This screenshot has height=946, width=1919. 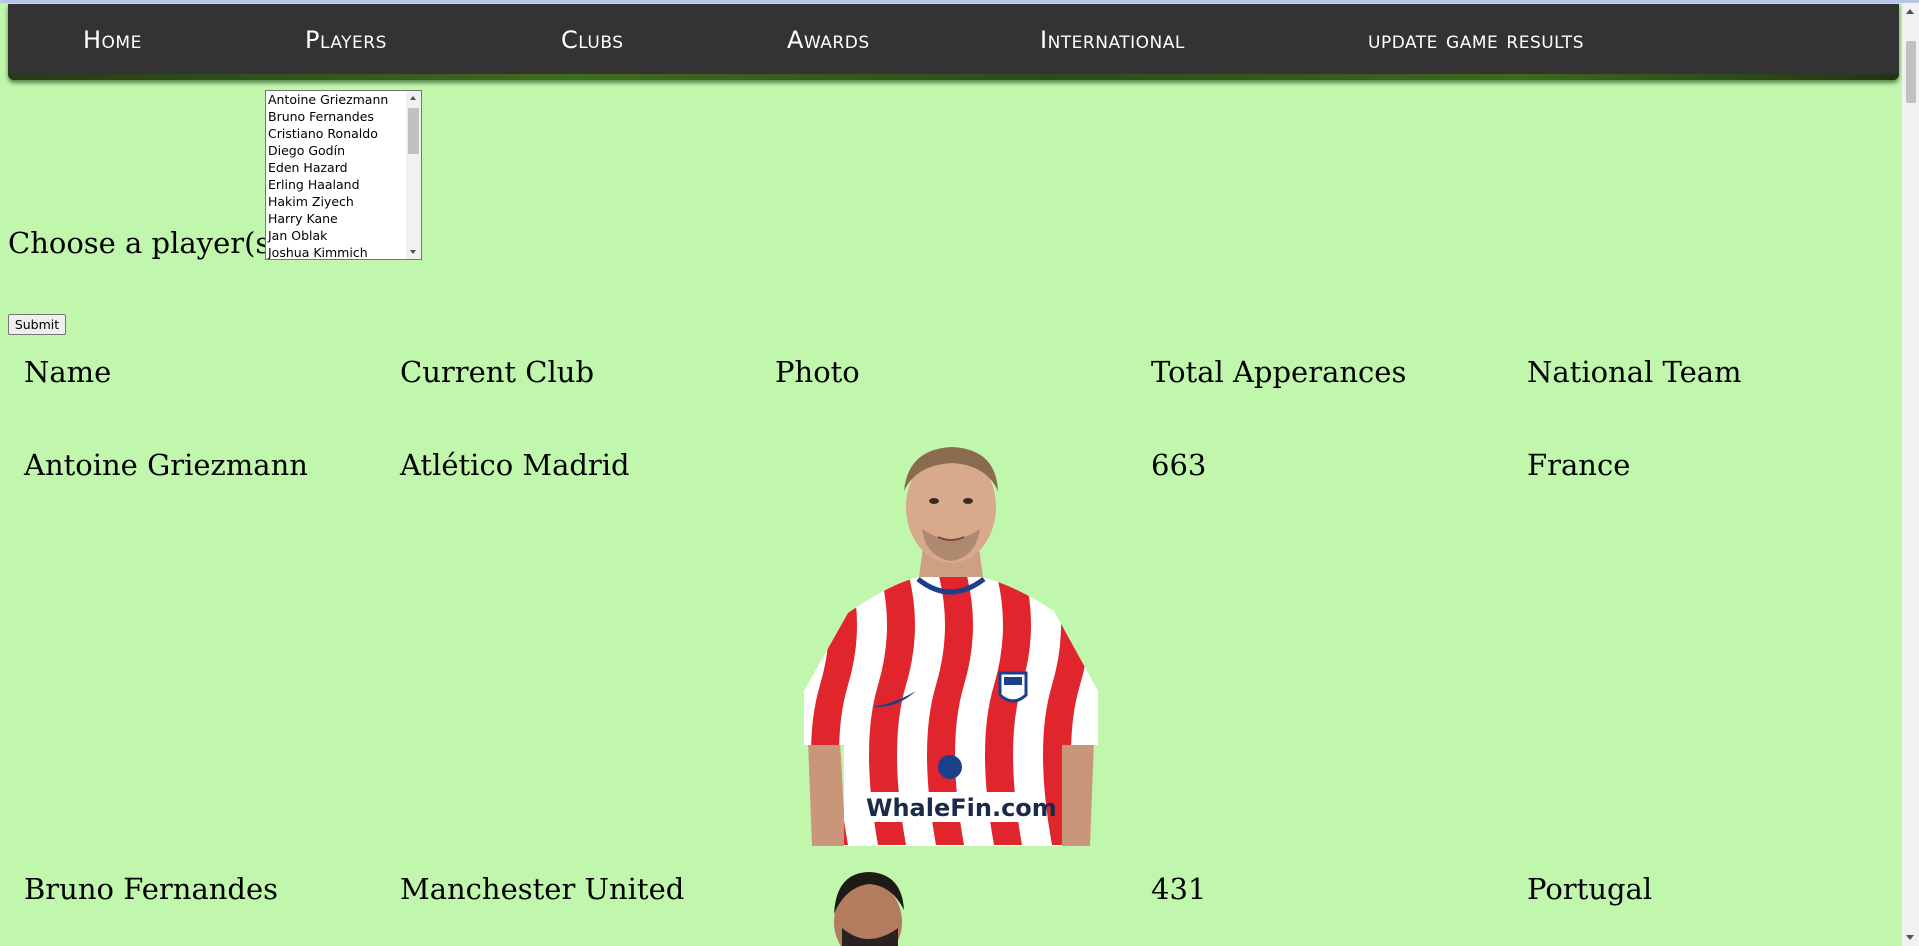 I want to click on row-1-club: Atlético Madrid, so click(x=515, y=465).